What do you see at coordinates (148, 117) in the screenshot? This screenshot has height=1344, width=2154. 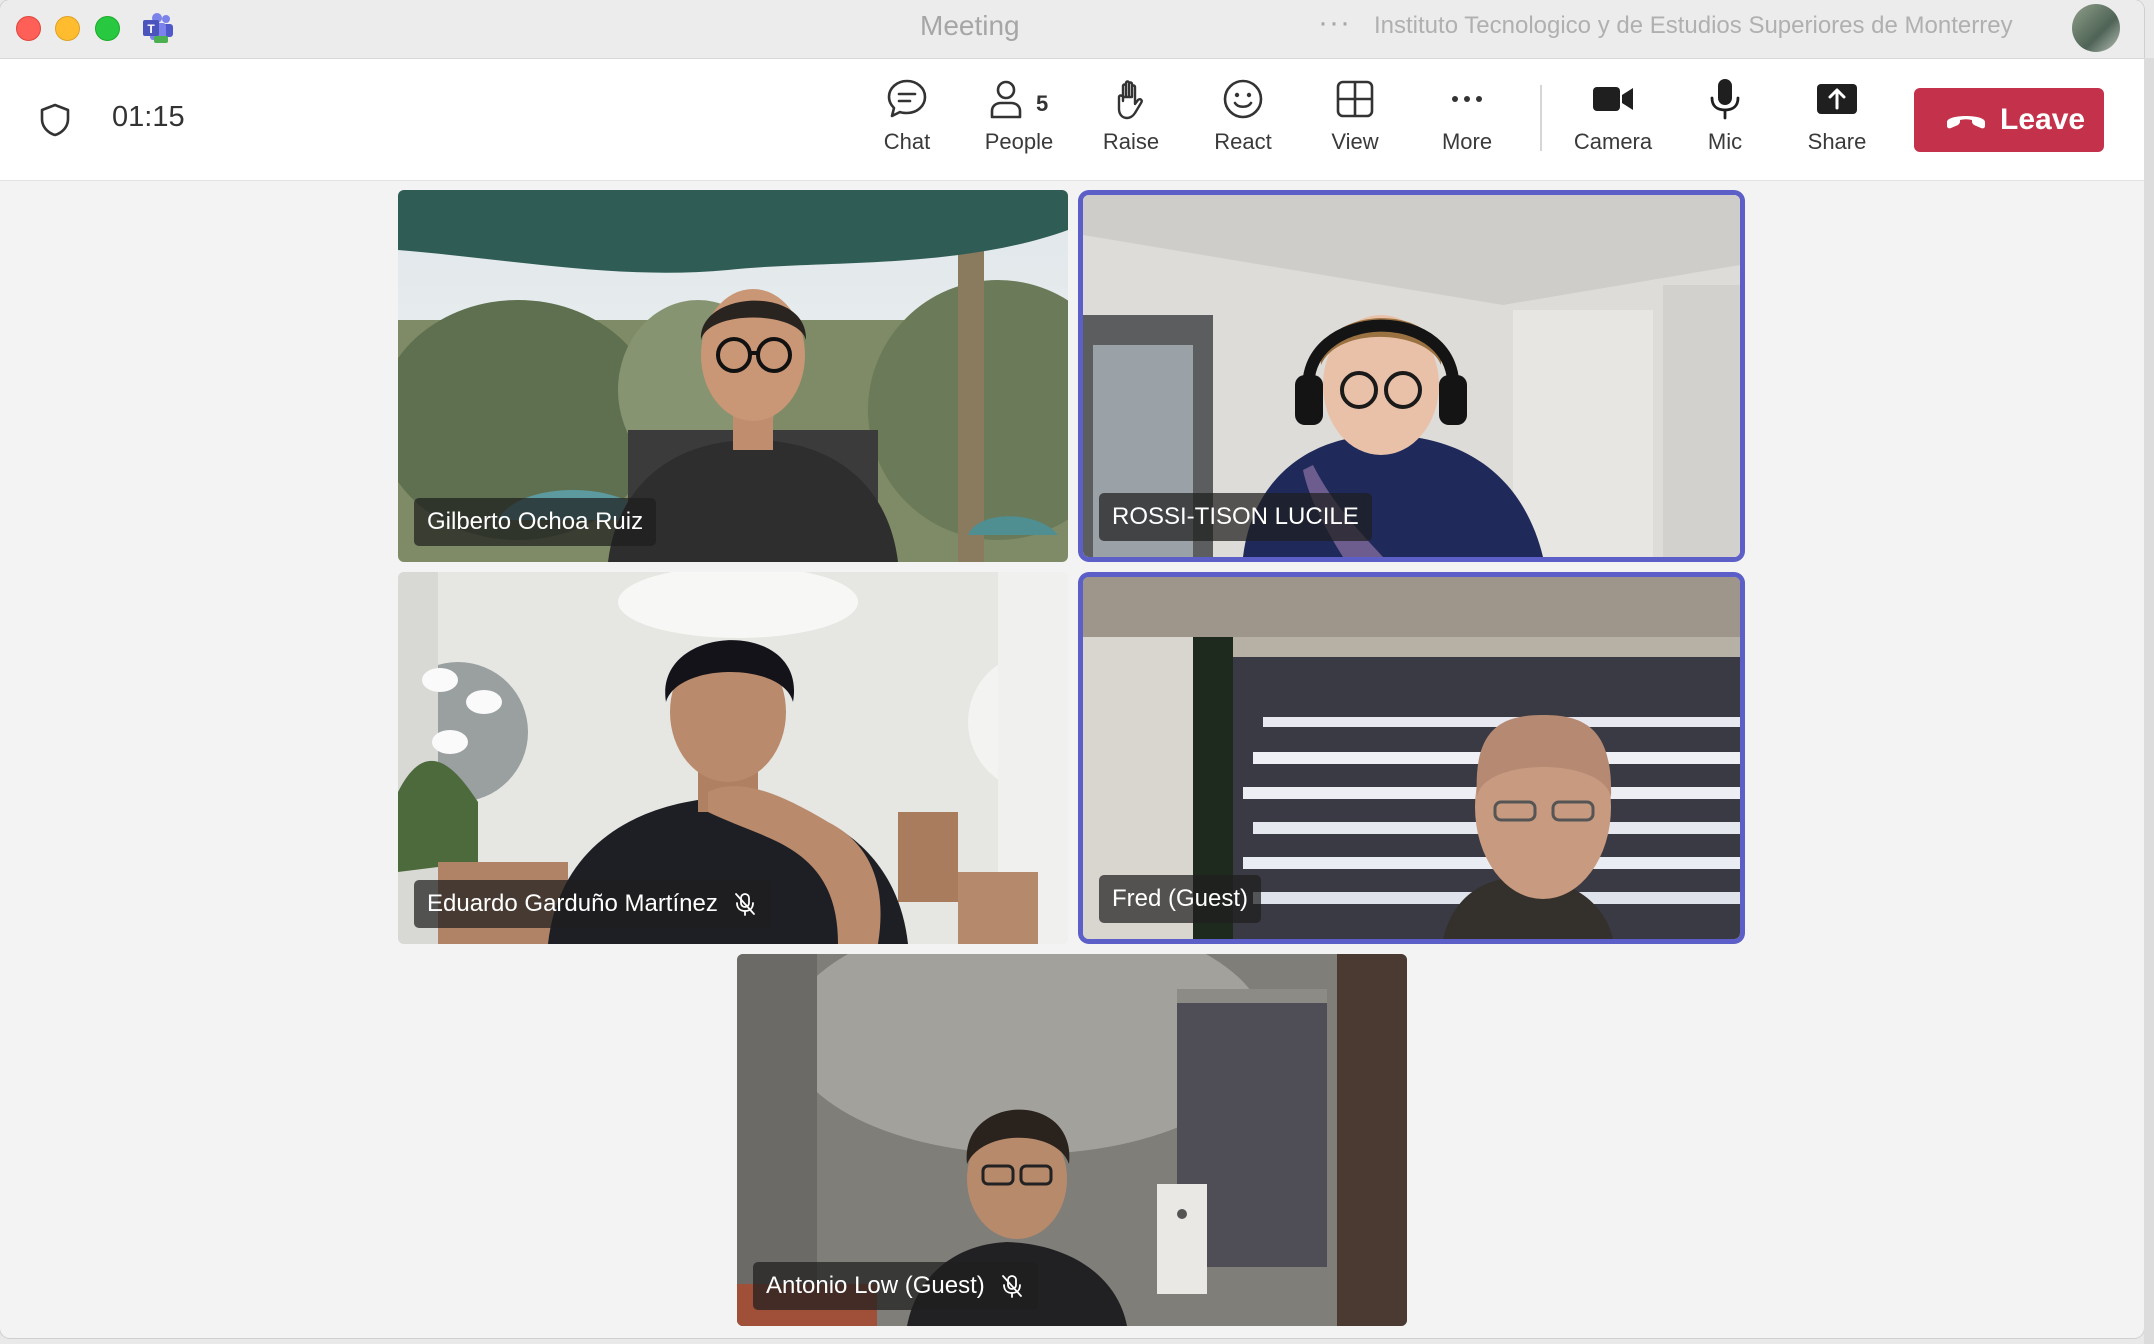 I see `meeting-timer: 01:15` at bounding box center [148, 117].